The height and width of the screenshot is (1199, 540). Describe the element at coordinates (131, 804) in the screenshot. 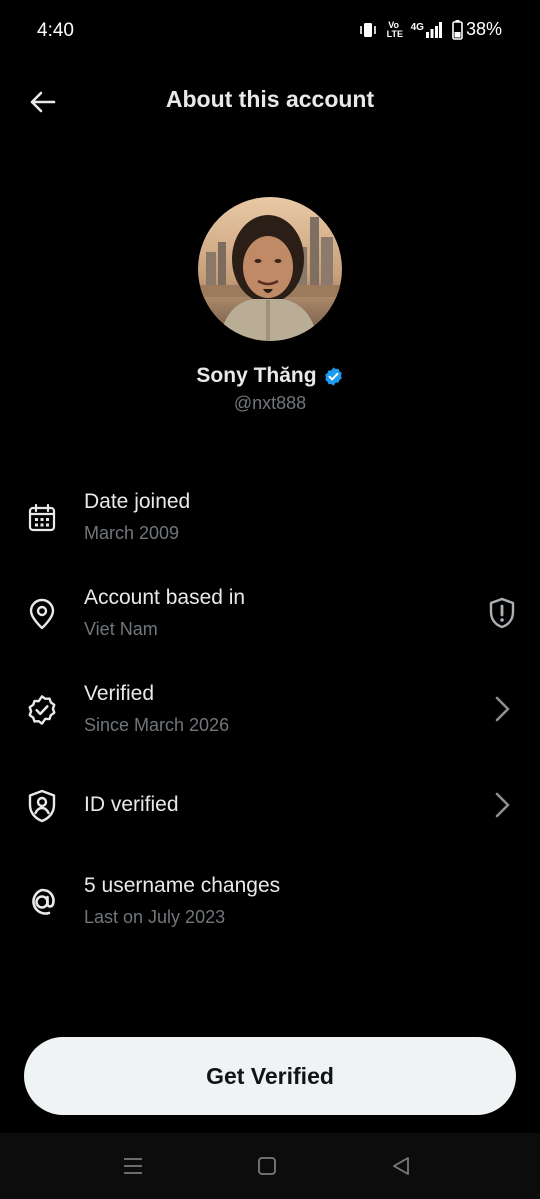

I see `row-title: ID verified` at that location.